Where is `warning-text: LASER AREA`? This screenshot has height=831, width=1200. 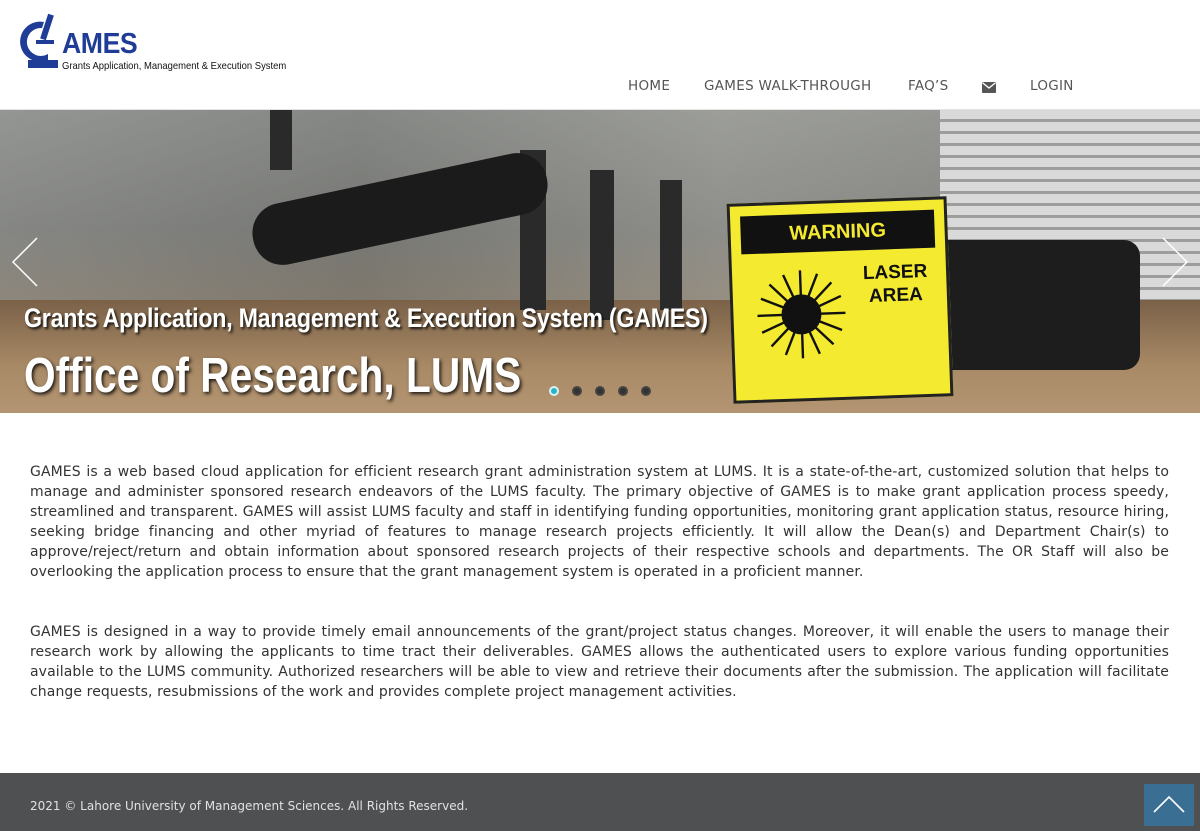 warning-text: LASER AREA is located at coordinates (896, 283).